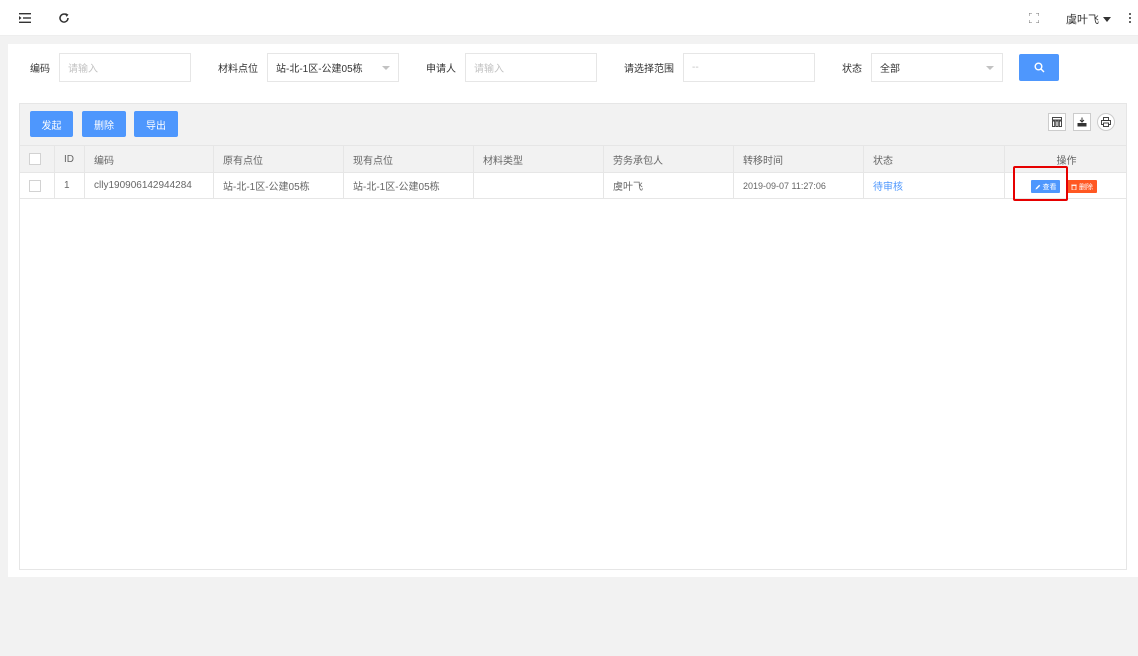  I want to click on column-header-current-location: 现有点位, so click(408, 159).